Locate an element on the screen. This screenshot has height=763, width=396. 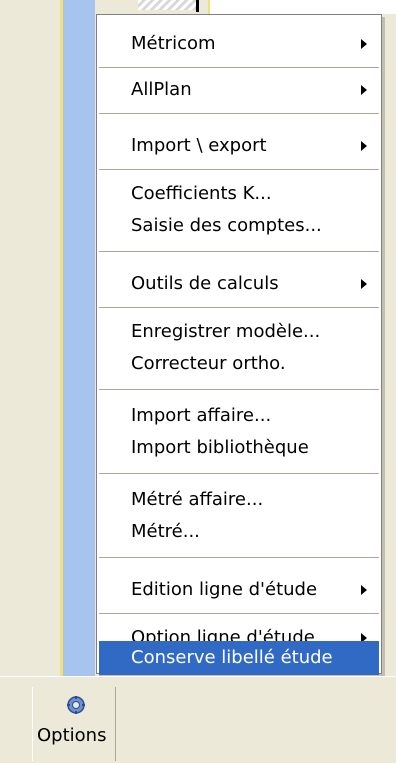
background-window-right is located at coordinates (388, 345).